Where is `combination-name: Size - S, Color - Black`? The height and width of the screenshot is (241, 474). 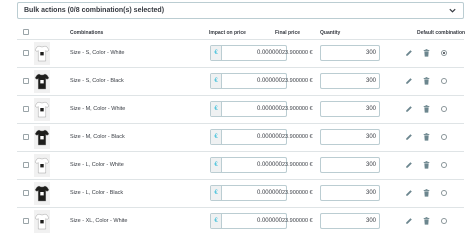
combination-name: Size - S, Color - Black is located at coordinates (97, 81).